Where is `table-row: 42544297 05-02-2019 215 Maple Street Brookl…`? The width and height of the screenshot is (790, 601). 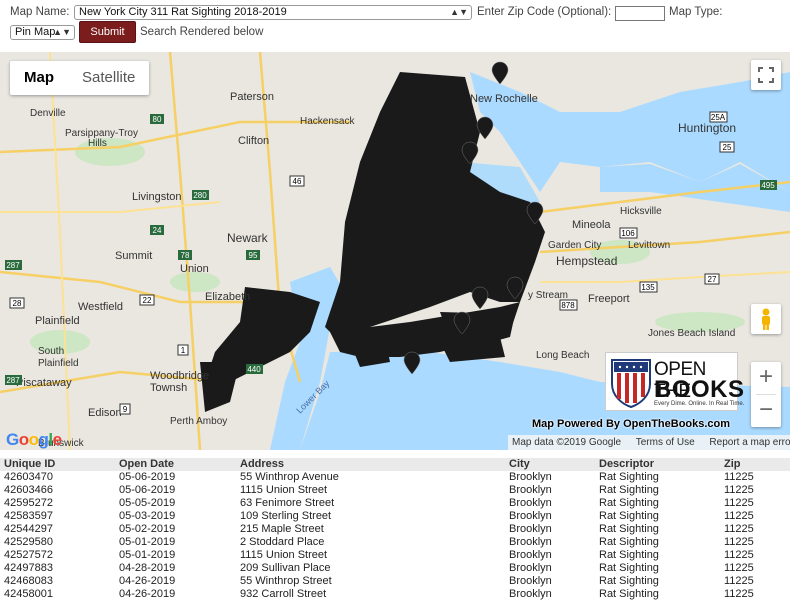 table-row: 42544297 05-02-2019 215 Maple Street Brookl… is located at coordinates (395, 529).